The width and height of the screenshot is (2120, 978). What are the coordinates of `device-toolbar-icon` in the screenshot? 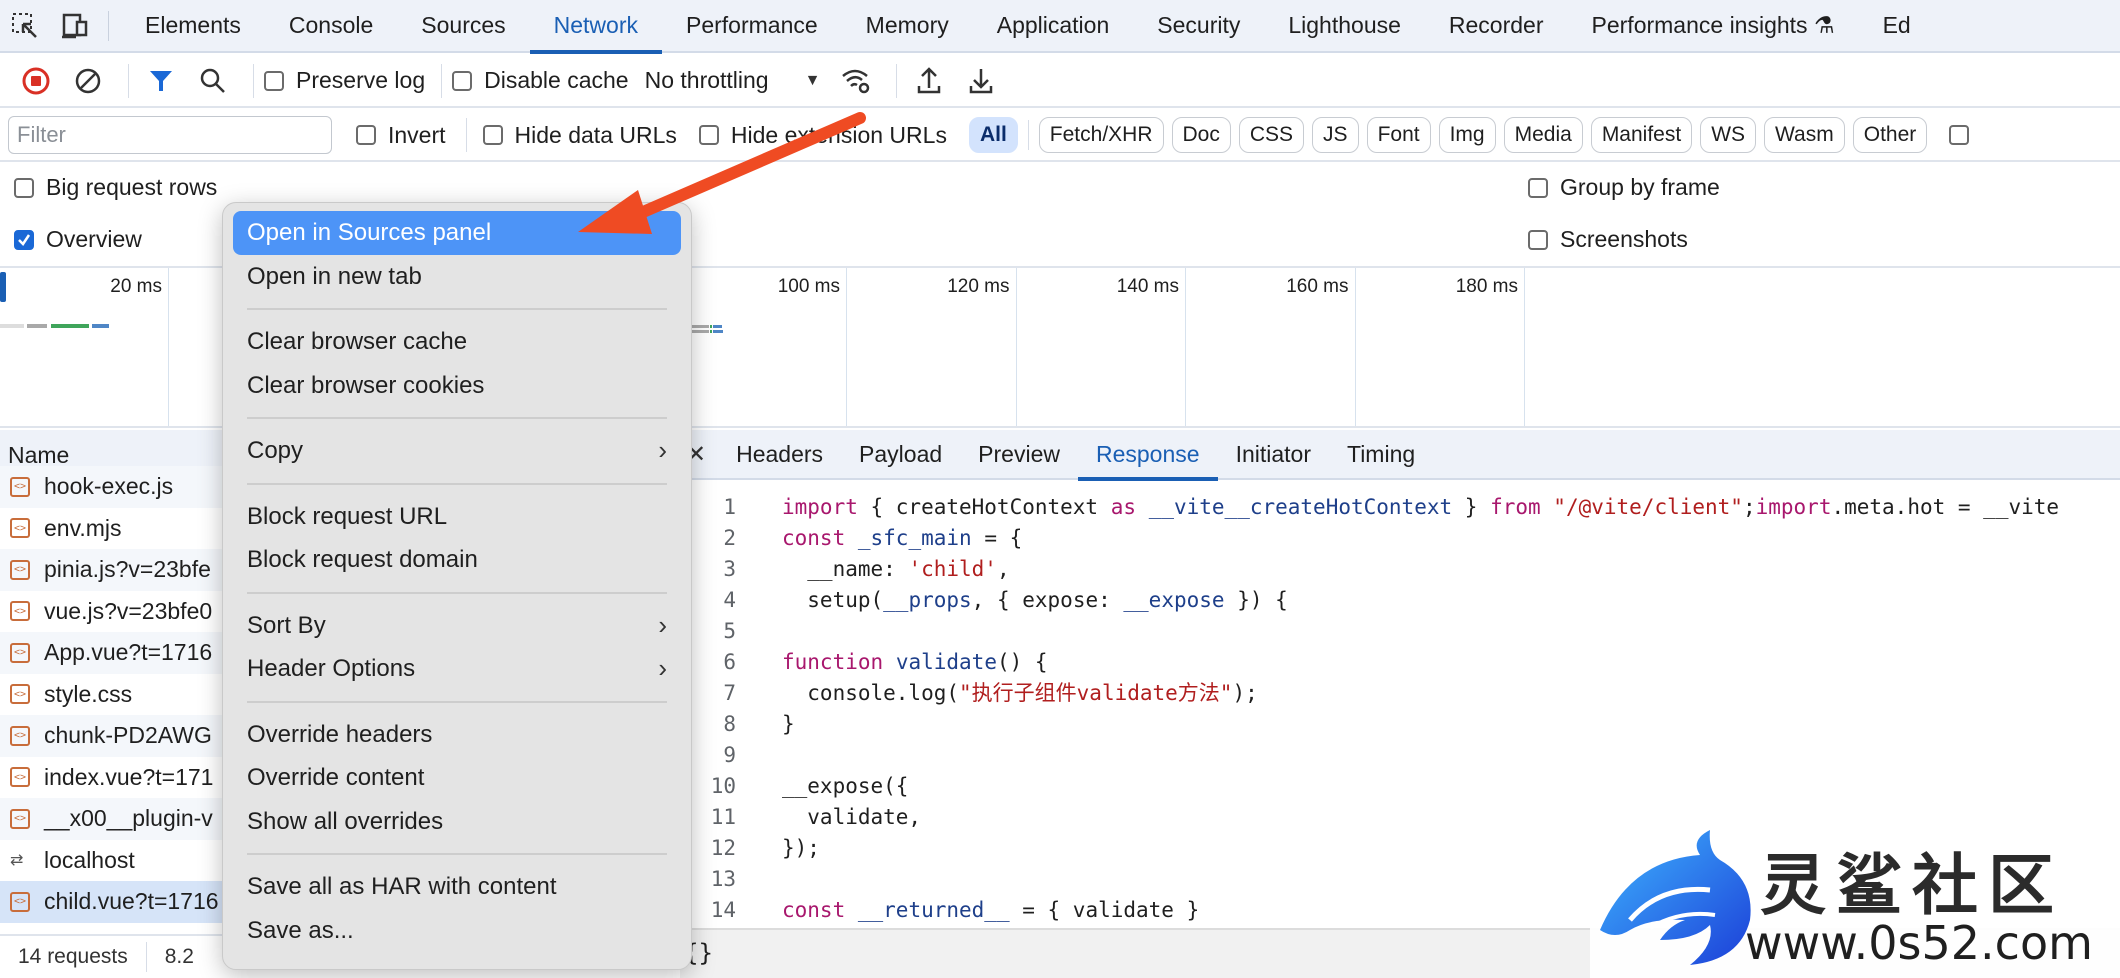 It's located at (75, 26).